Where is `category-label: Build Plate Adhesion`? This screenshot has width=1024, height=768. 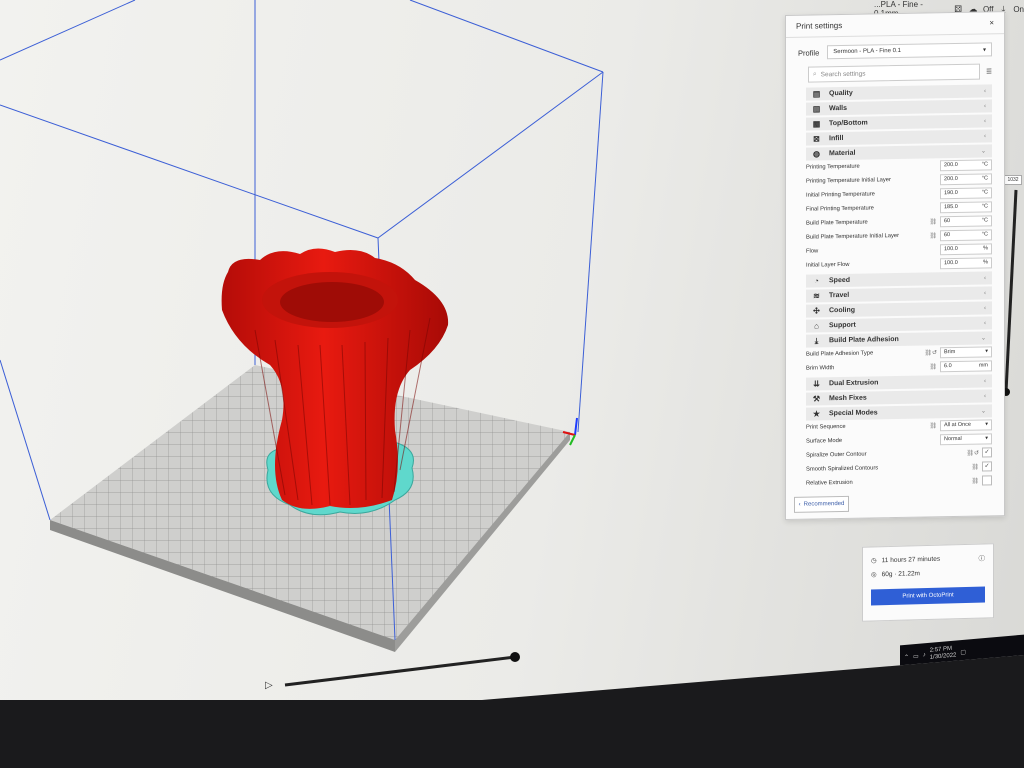
category-label: Build Plate Adhesion is located at coordinates (864, 340).